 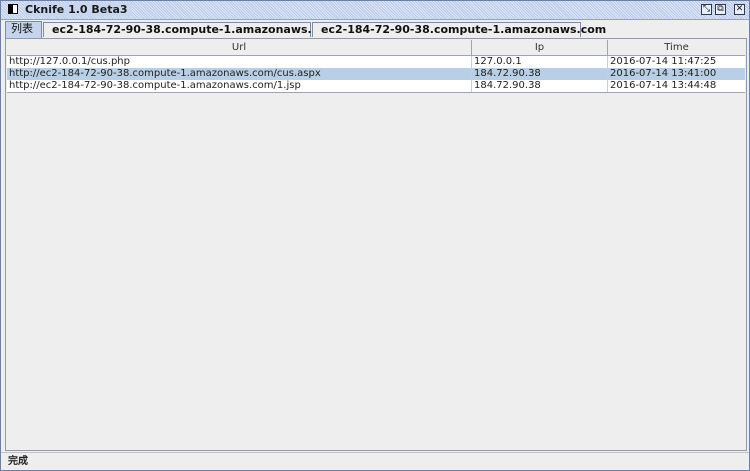 I want to click on column-header-url: Url, so click(x=239, y=47).